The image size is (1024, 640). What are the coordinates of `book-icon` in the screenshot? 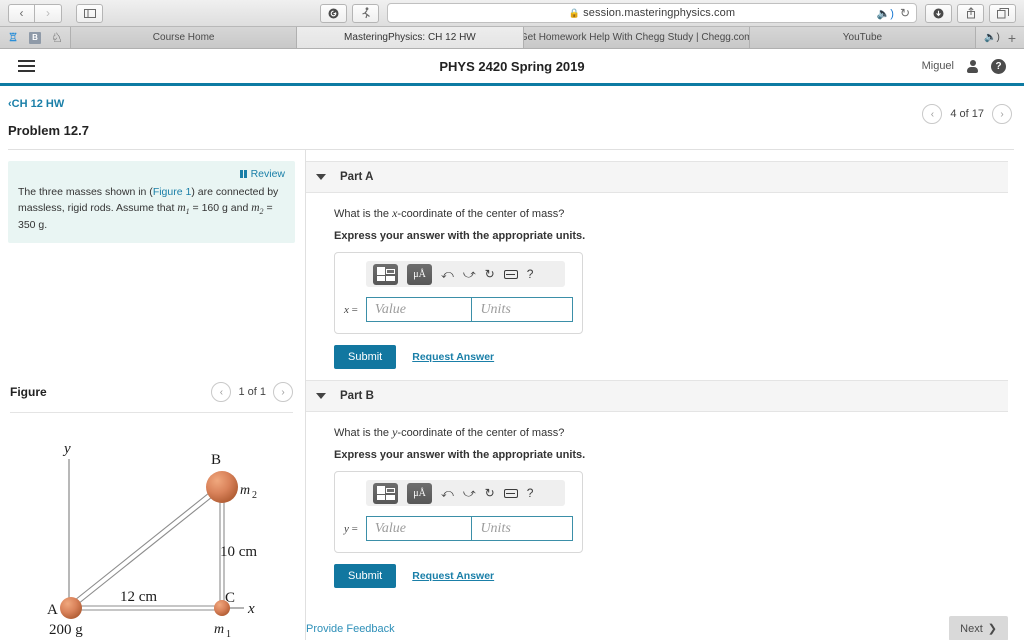 It's located at (243, 174).